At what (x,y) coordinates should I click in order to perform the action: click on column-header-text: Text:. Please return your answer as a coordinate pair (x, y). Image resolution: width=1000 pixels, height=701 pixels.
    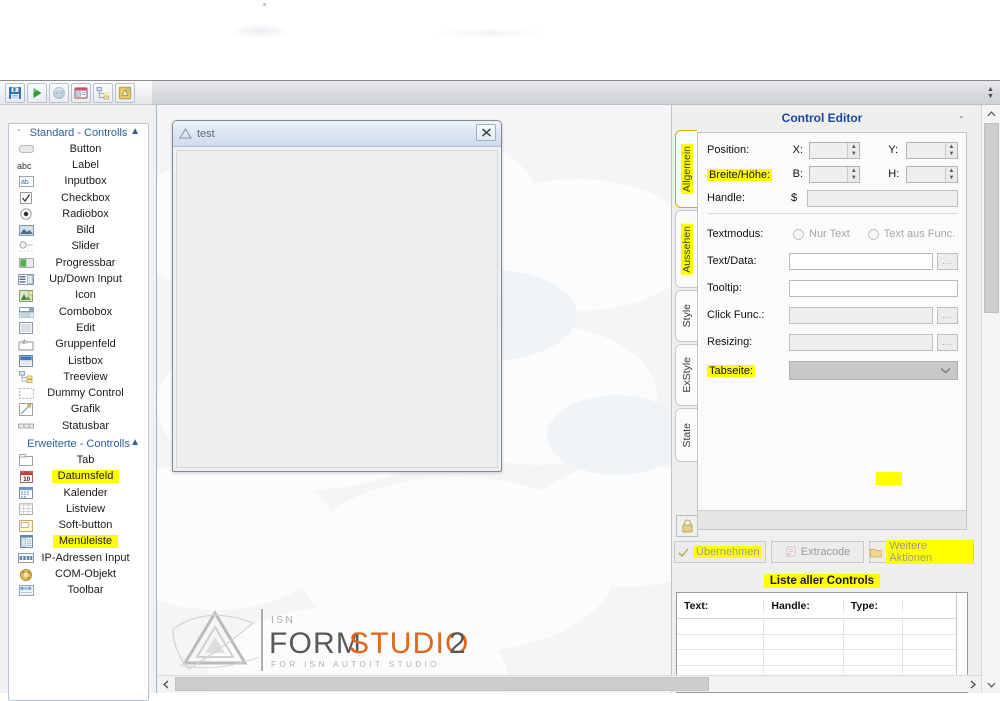
    Looking at the image, I should click on (721, 605).